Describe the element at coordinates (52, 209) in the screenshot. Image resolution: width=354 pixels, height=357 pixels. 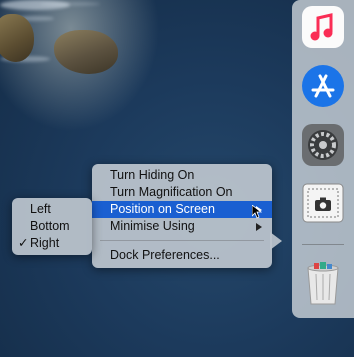
I see `submenu-item-left: Left` at that location.